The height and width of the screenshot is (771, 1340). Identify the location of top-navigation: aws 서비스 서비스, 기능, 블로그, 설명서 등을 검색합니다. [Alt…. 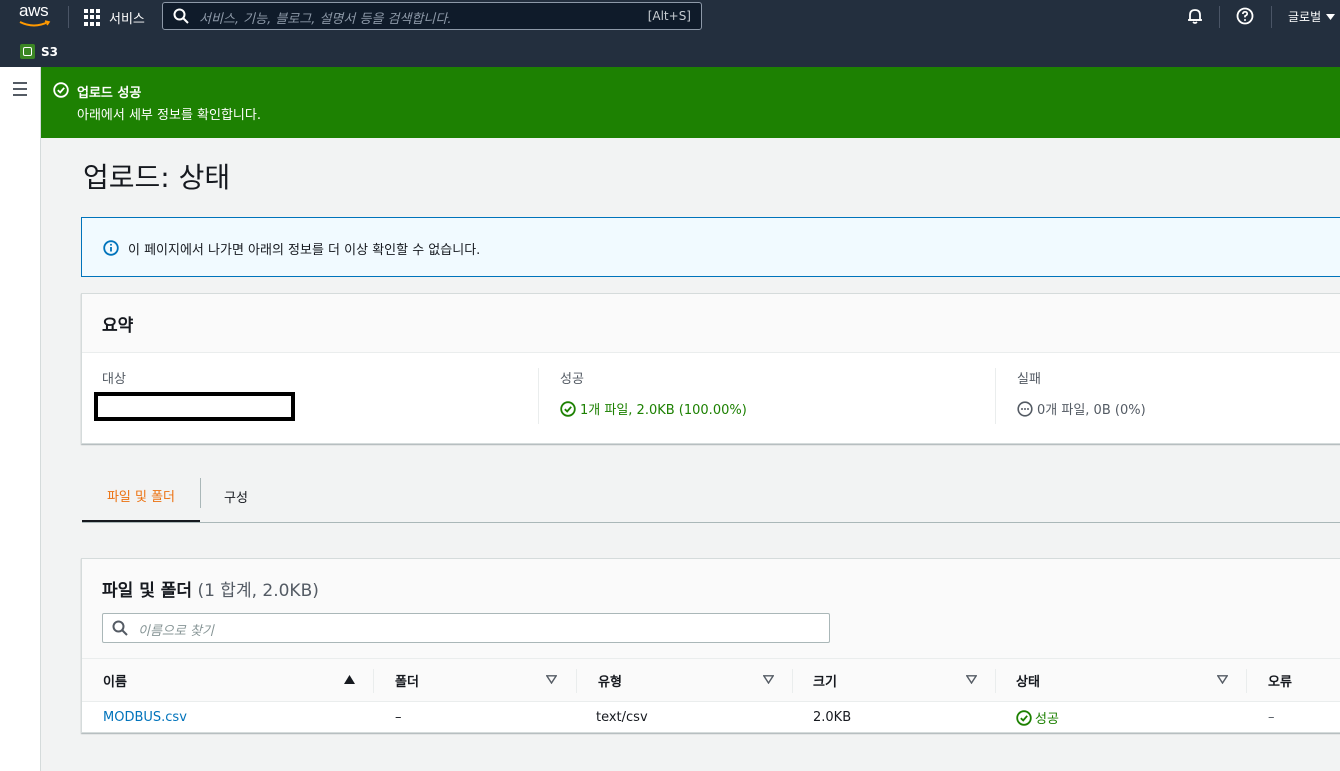
(670, 17).